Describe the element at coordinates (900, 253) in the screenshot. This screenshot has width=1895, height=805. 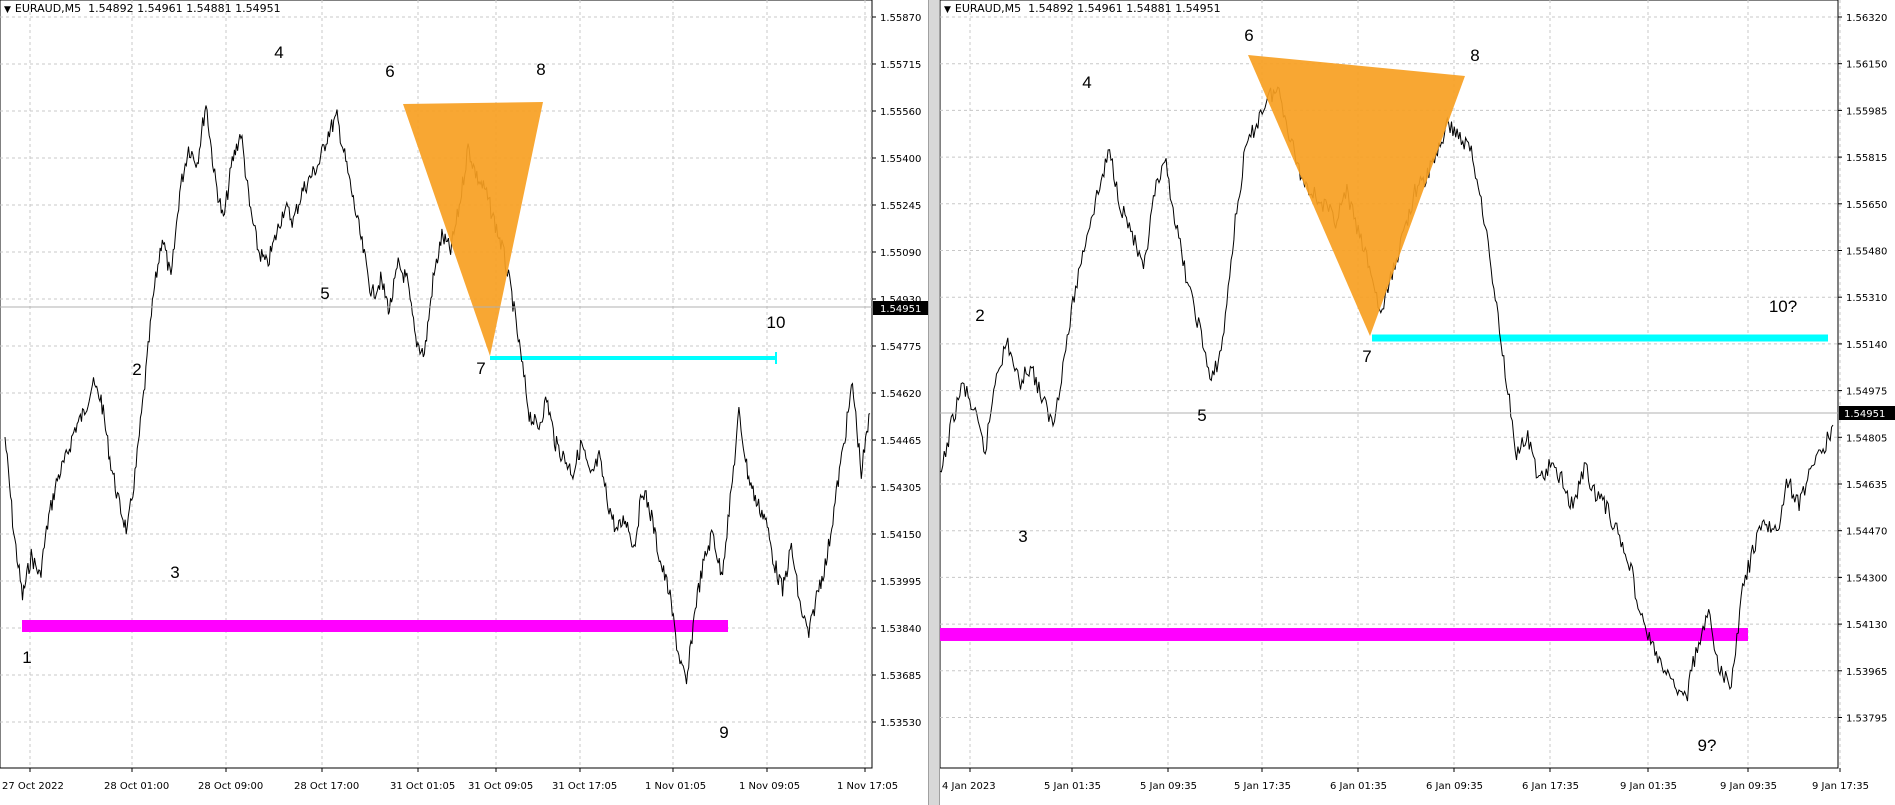
I see `price-tick-label: 1.55090` at that location.